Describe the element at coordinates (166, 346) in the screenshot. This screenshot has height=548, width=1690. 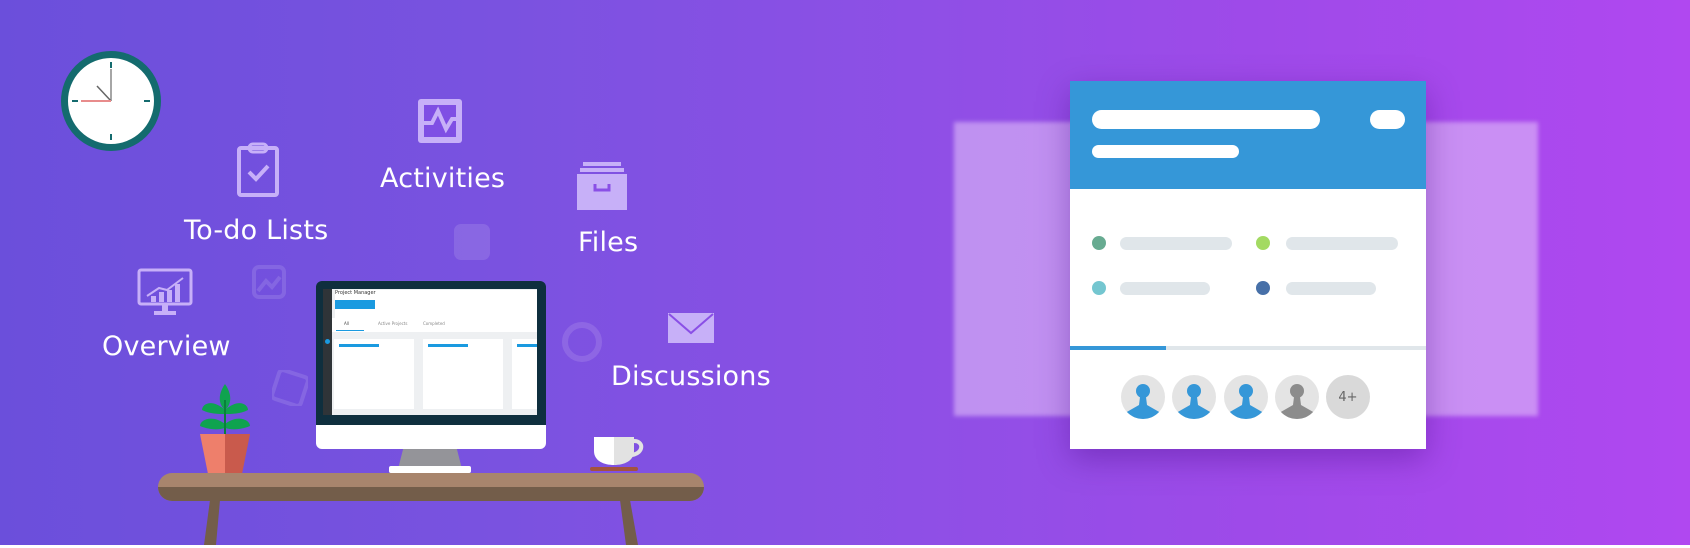
I see `feature-label-overview: Overview` at that location.